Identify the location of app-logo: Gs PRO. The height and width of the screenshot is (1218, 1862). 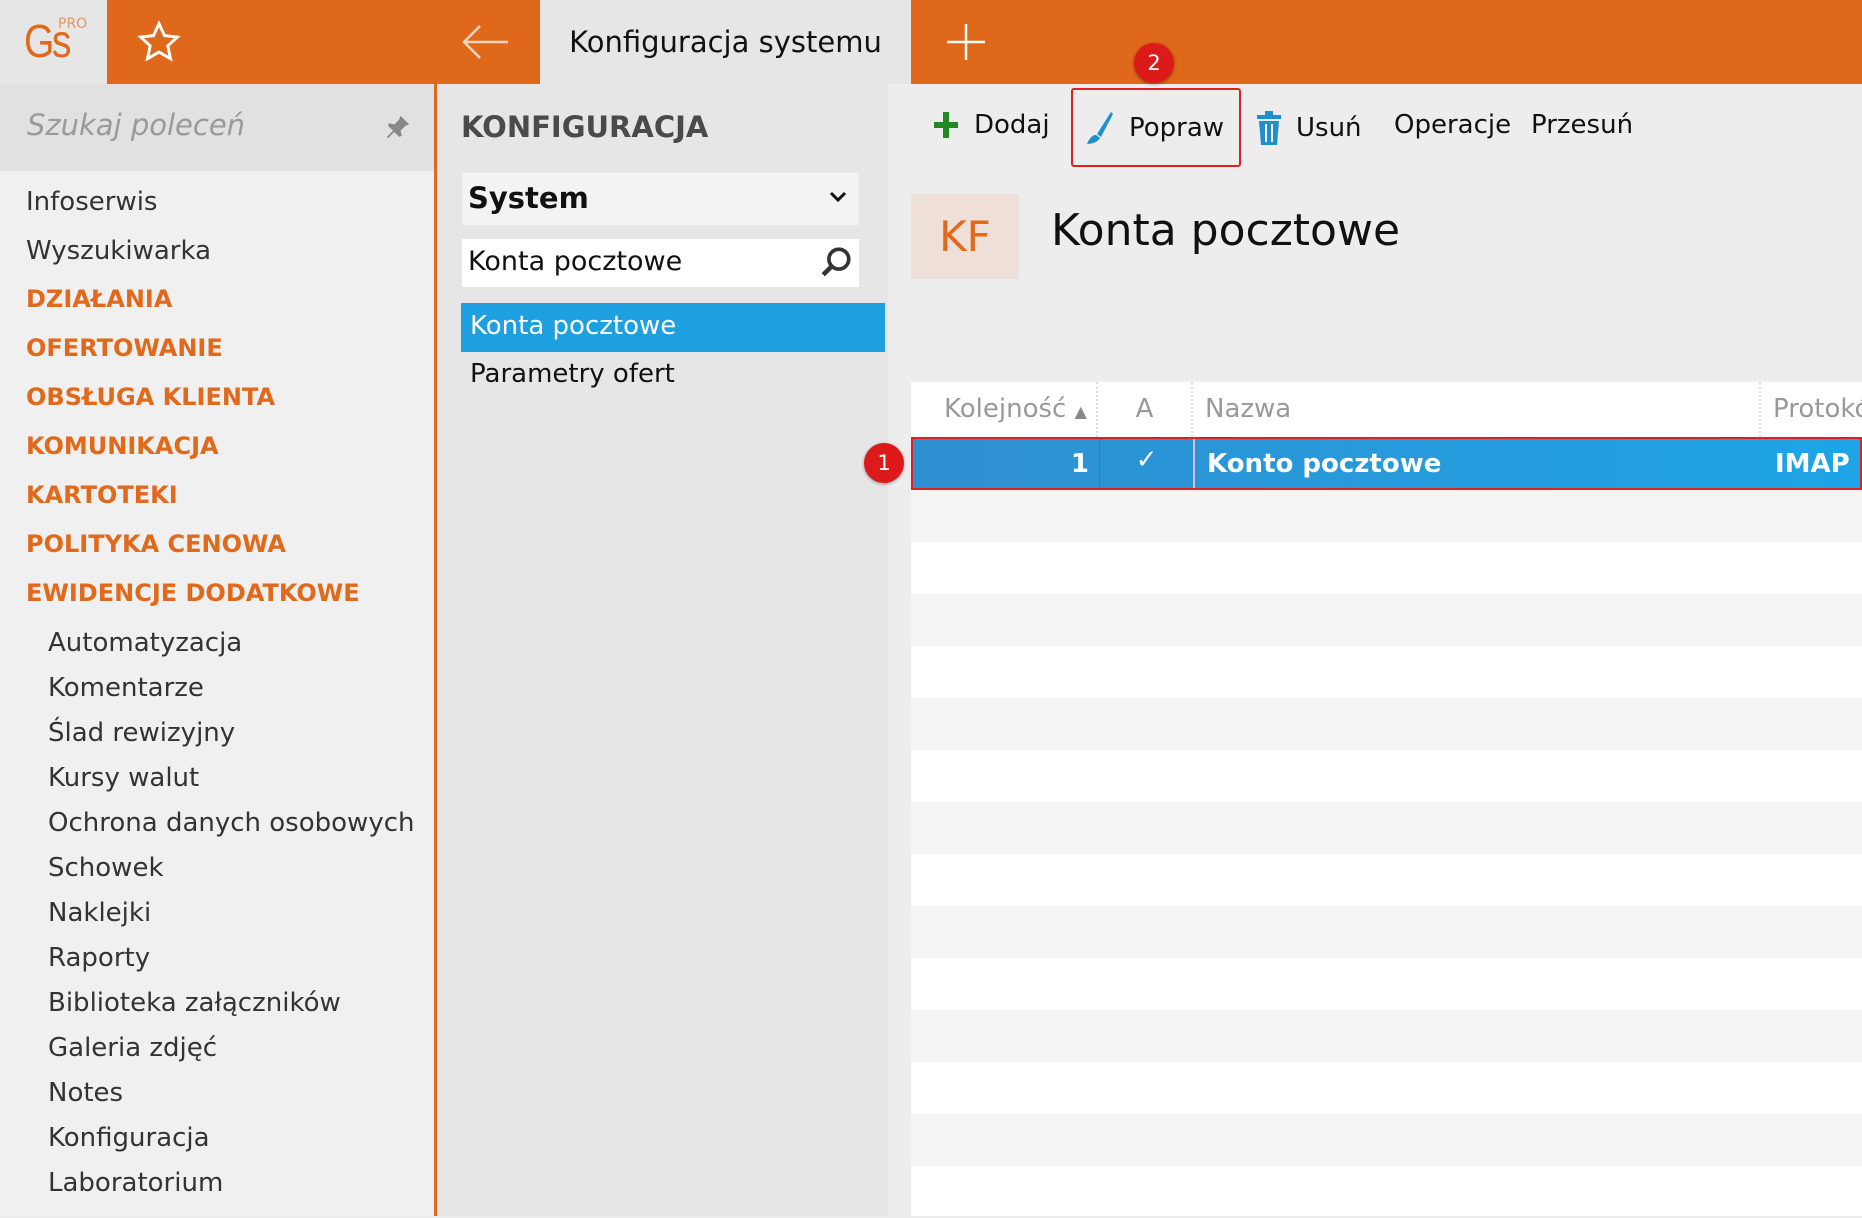
(53, 42).